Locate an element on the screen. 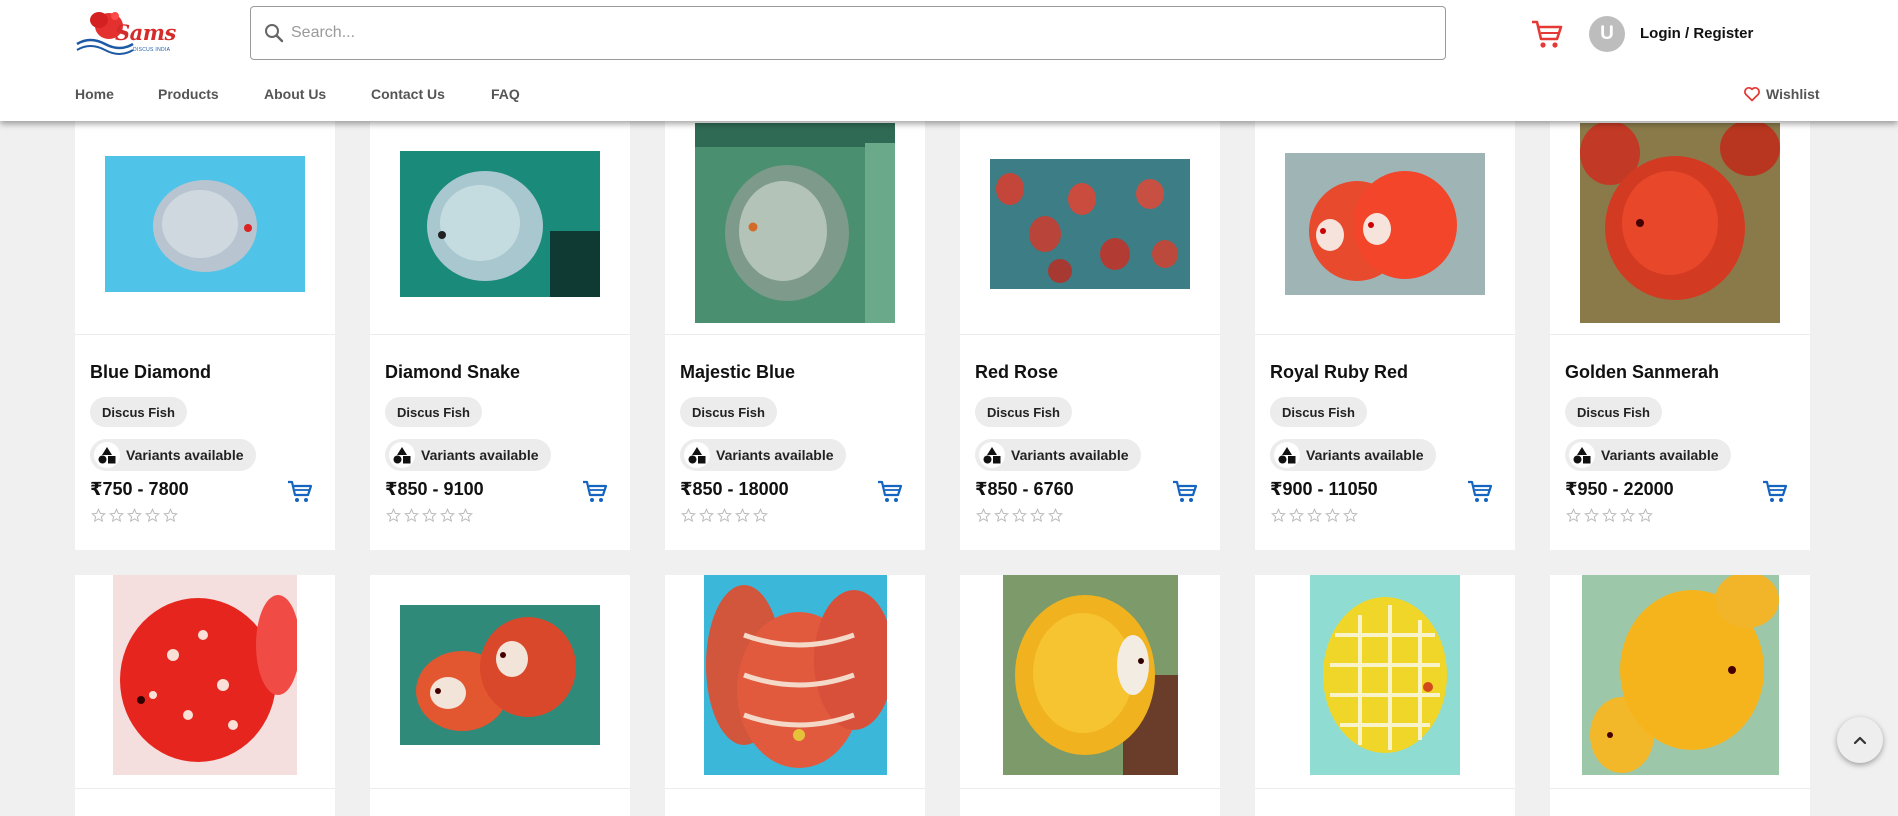 This screenshot has width=1898, height=816. nav-about-us: About Us is located at coordinates (295, 94).